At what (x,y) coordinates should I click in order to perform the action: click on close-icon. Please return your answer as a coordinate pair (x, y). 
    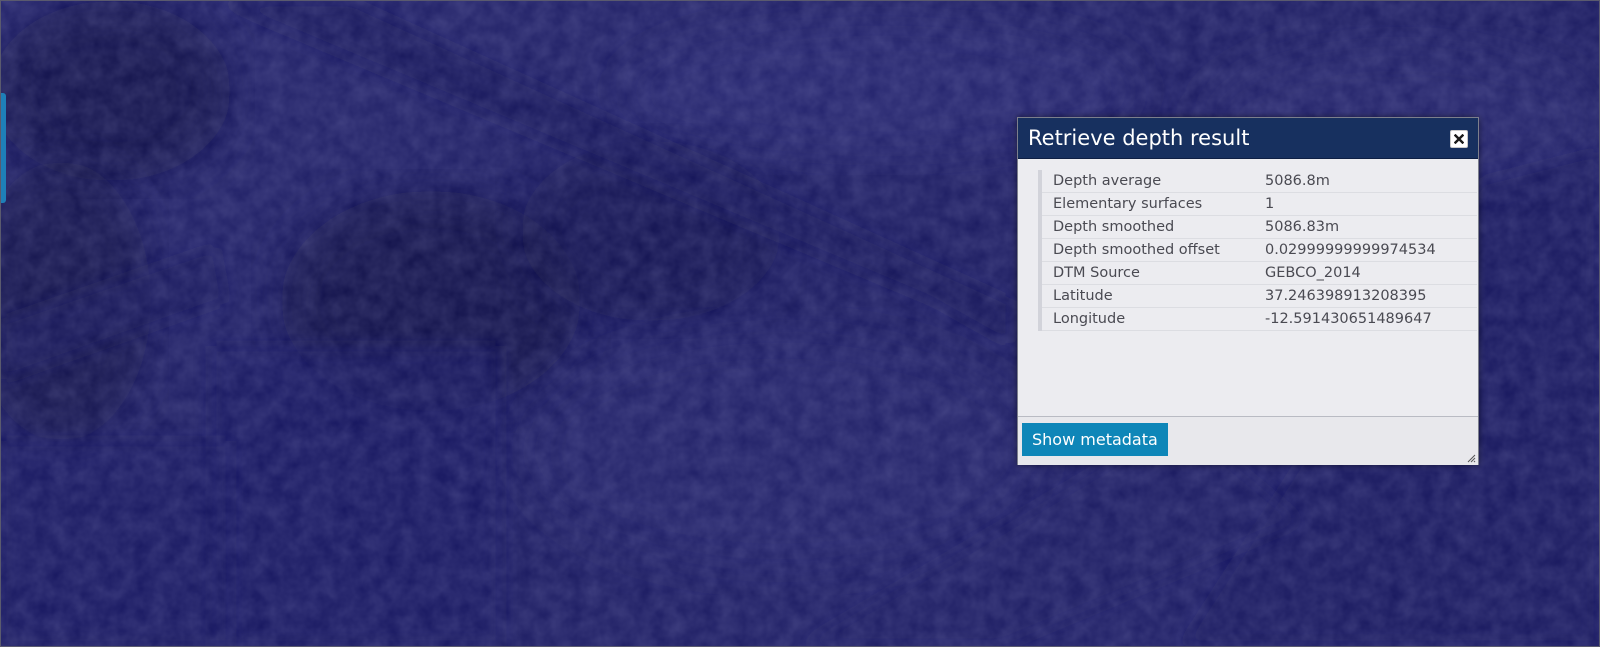
    Looking at the image, I should click on (1459, 139).